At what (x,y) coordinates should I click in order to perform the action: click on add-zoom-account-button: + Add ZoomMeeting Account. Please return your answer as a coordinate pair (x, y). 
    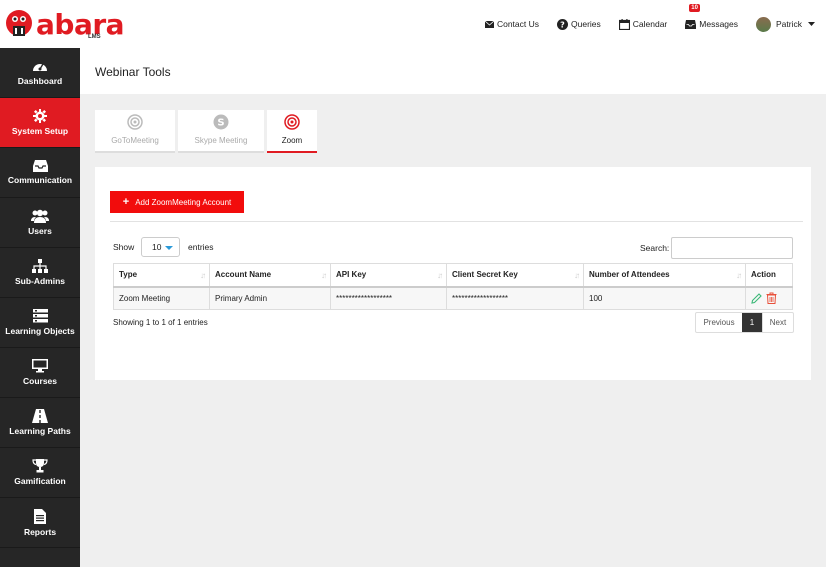
    Looking at the image, I should click on (177, 202).